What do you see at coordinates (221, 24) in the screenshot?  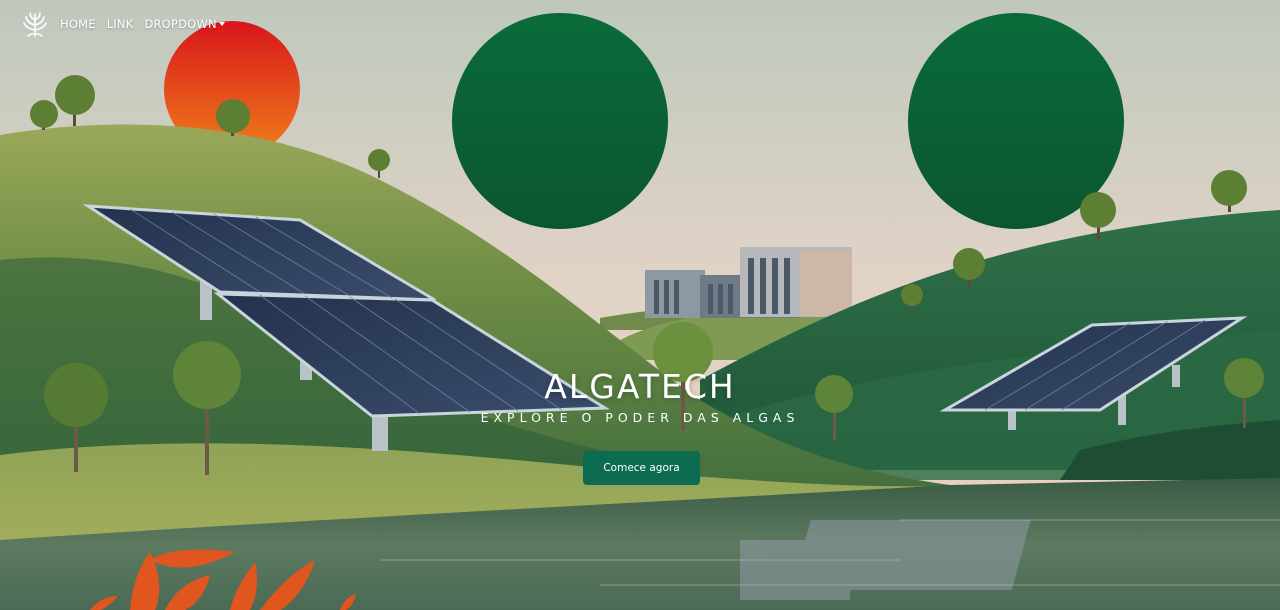 I see `caret-down-icon` at bounding box center [221, 24].